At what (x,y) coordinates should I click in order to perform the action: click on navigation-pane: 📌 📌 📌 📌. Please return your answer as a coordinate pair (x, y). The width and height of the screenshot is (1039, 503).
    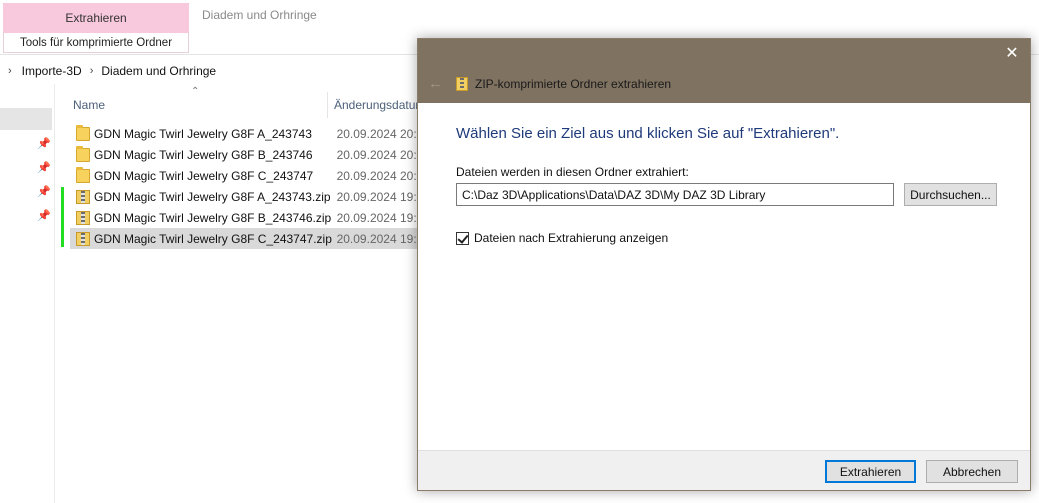
    Looking at the image, I should click on (27, 293).